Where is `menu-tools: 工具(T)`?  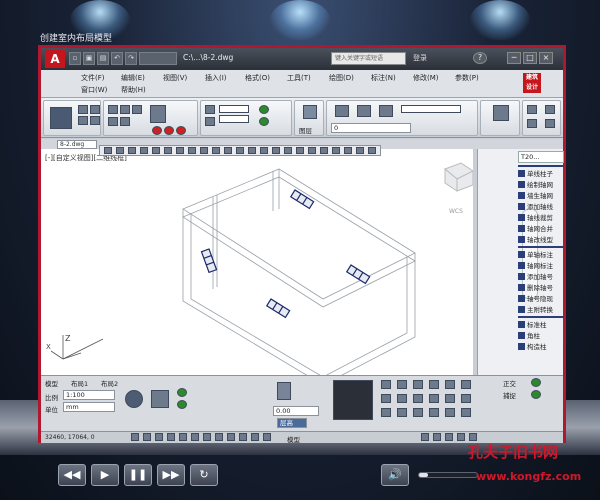 menu-tools: 工具(T) is located at coordinates (299, 78).